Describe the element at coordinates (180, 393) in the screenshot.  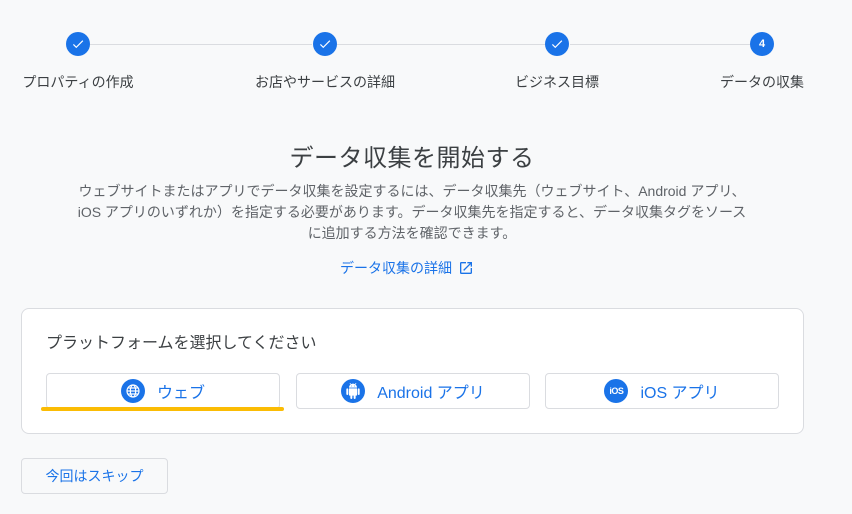
I see `web-platform-label: ウェブ` at that location.